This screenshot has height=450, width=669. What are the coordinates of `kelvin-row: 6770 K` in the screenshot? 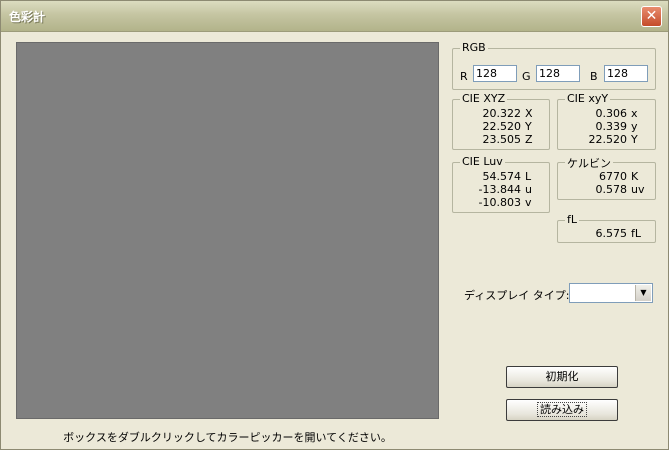 It's located at (619, 176).